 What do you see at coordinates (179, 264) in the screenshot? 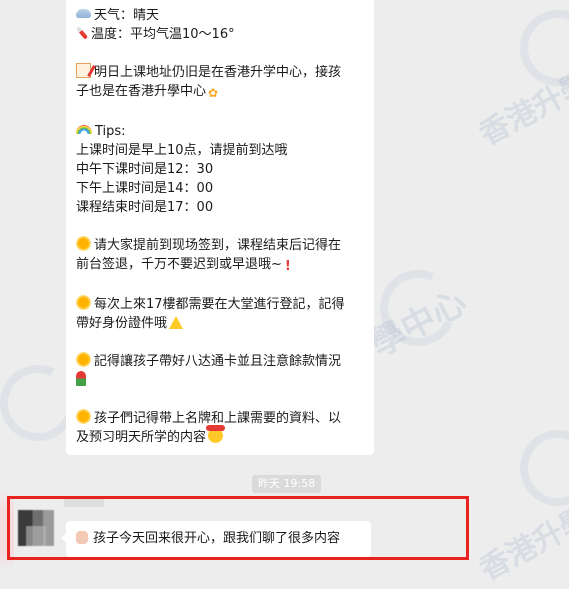
I see `signin-text-2: 前台签退，千万不要迟到或早退哦~` at bounding box center [179, 264].